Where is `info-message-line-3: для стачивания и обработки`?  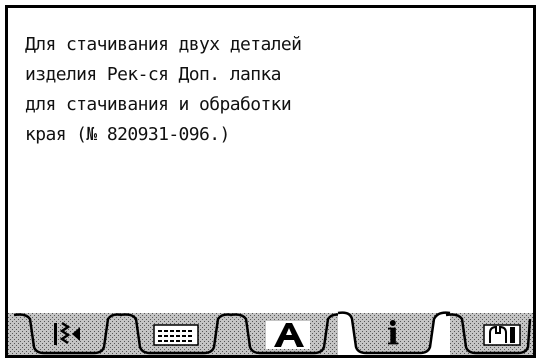 info-message-line-3: для стачивания и обработки is located at coordinates (158, 104).